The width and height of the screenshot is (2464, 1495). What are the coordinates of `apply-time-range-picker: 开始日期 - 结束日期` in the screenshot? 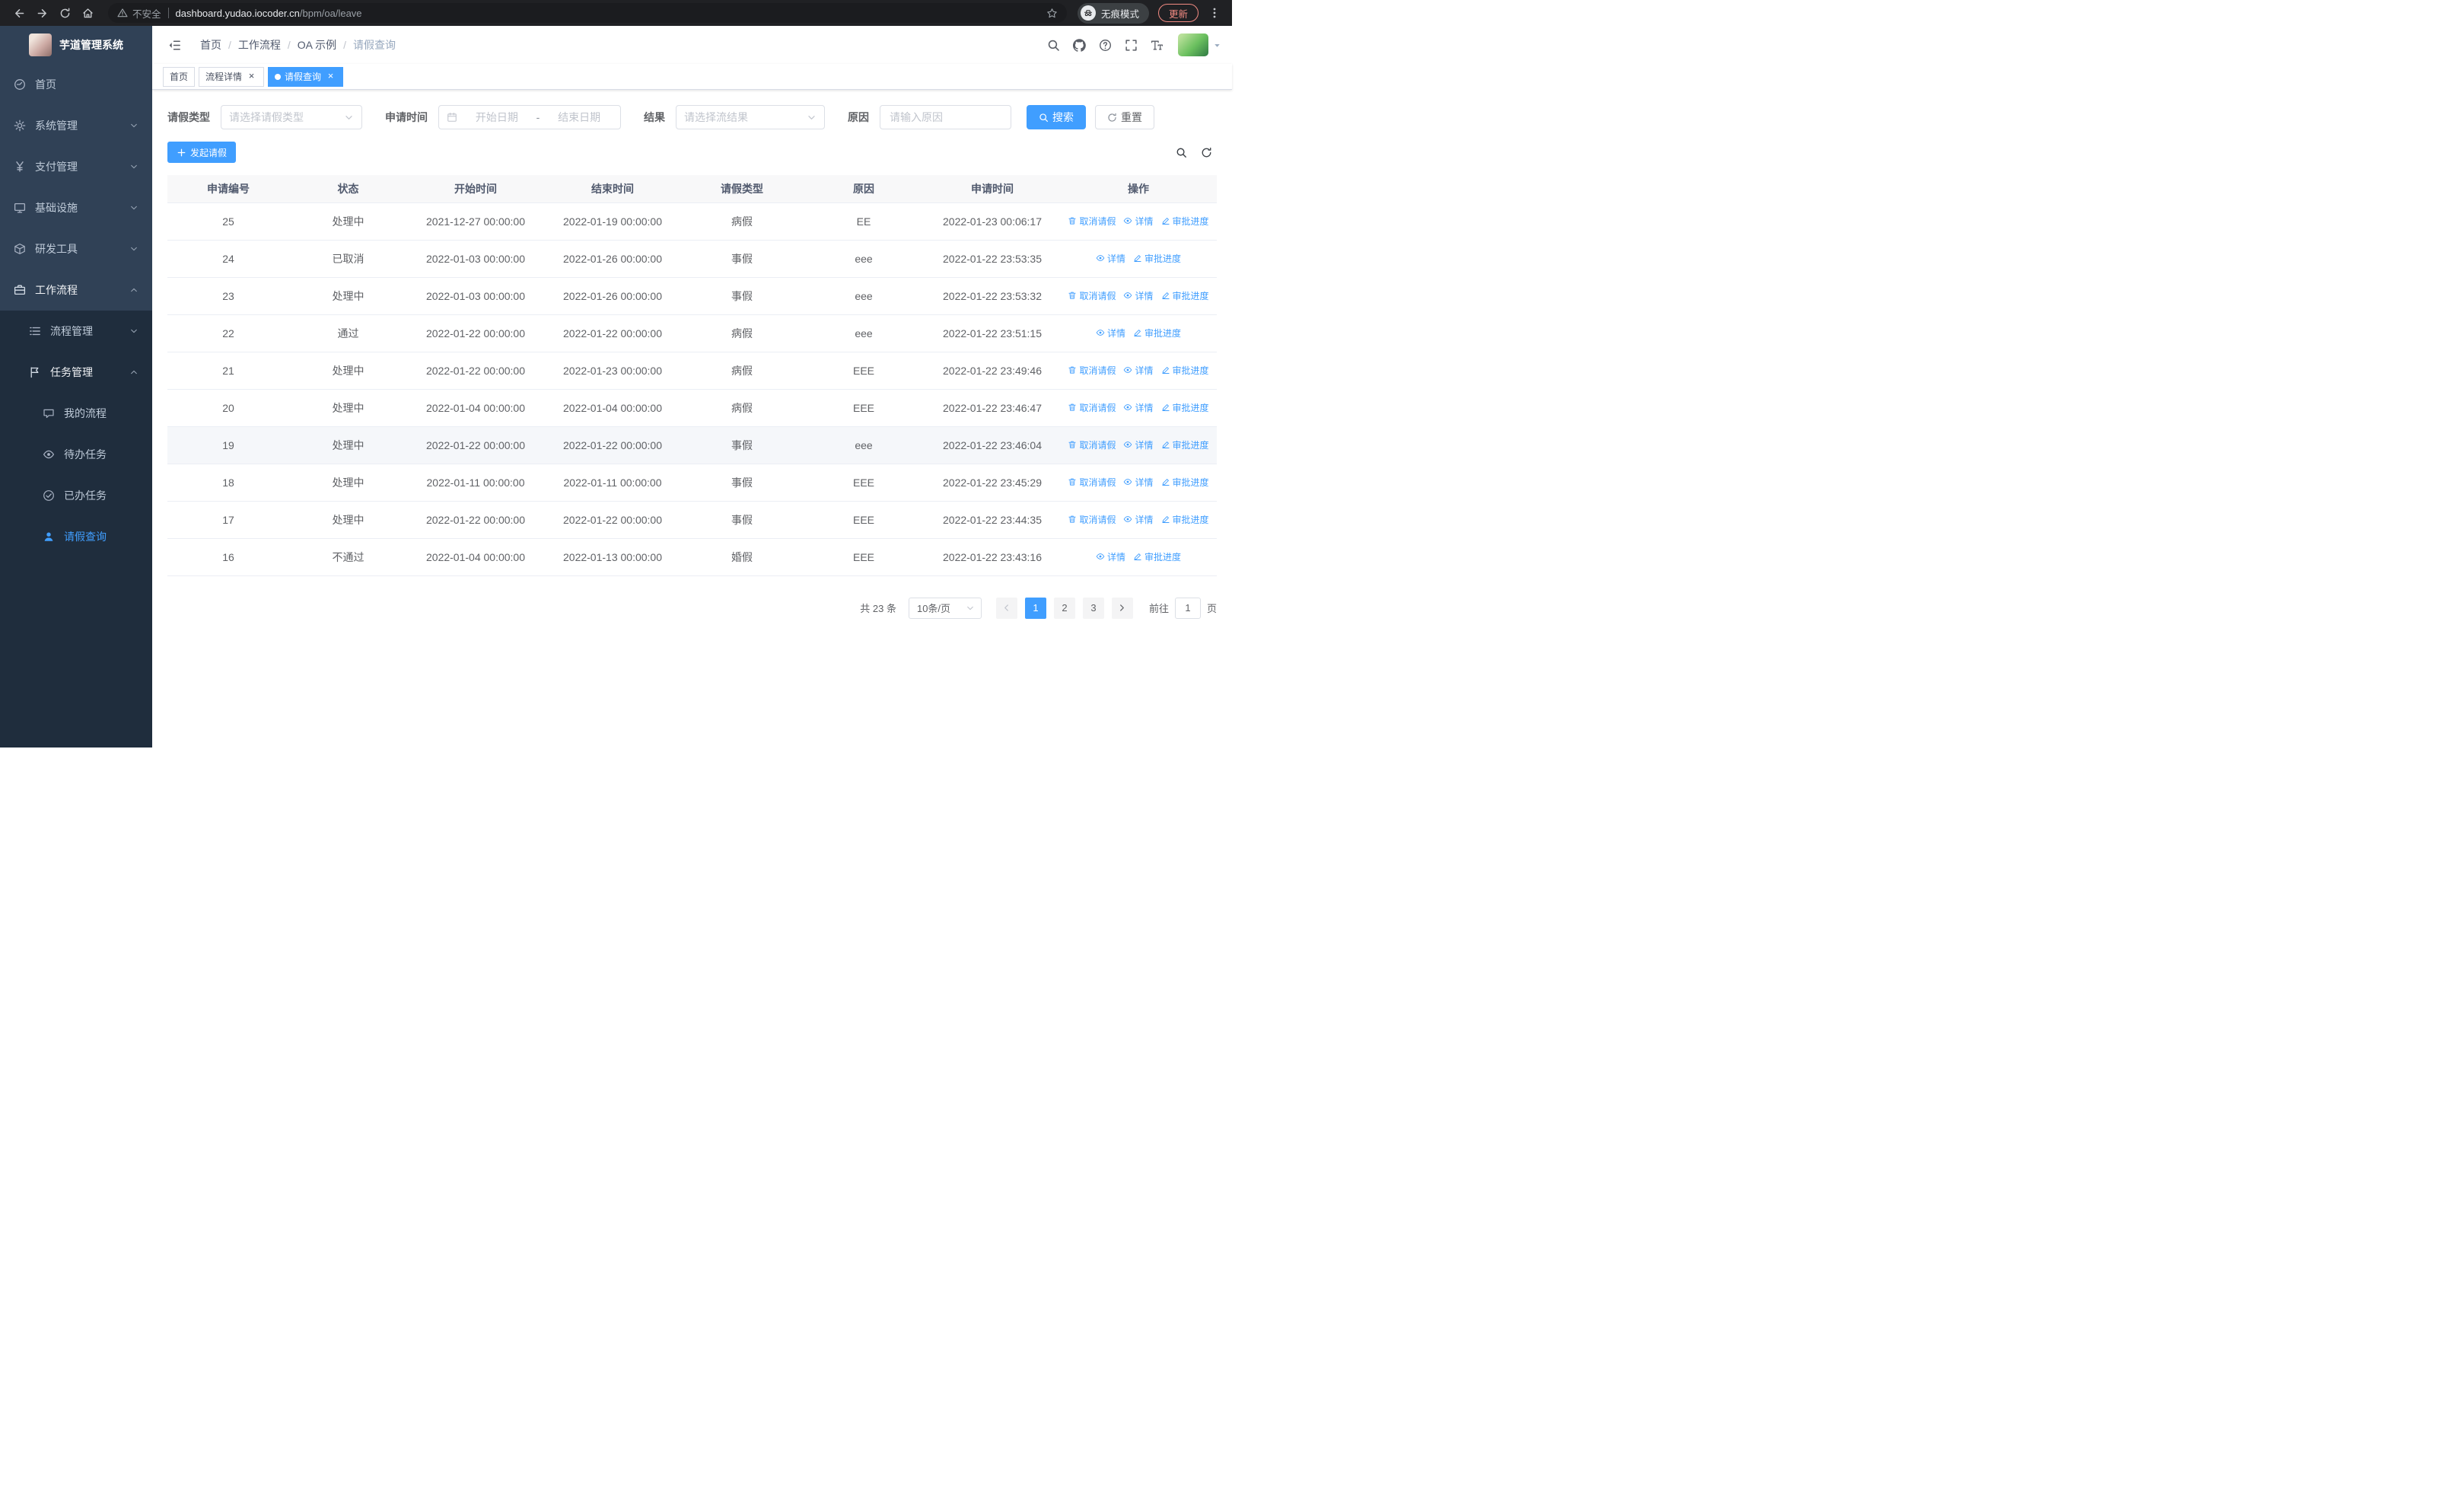 It's located at (529, 117).